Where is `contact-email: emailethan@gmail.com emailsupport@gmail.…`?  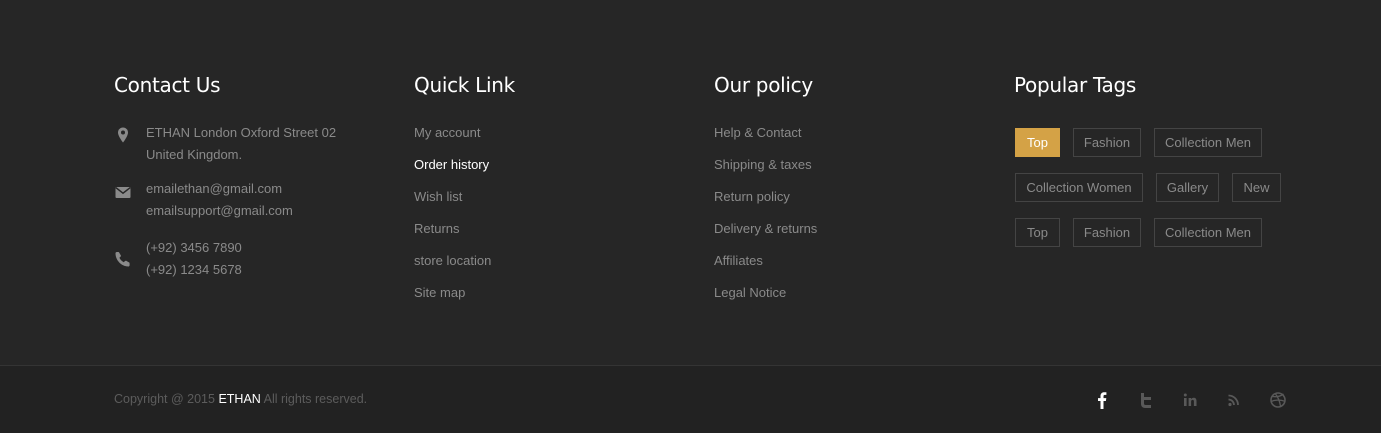 contact-email: emailethan@gmail.com emailsupport@gmail.… is located at coordinates (244, 200).